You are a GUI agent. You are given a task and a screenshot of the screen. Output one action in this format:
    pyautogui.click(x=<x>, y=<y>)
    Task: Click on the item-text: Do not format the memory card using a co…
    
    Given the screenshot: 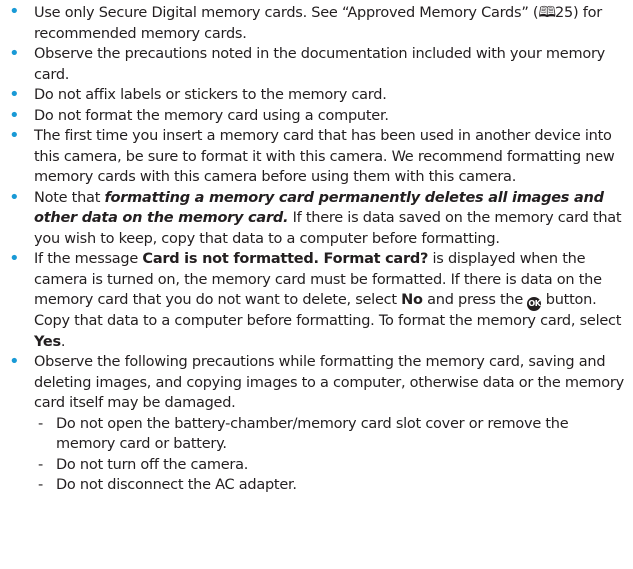 What is the action you would take?
    pyautogui.click(x=211, y=115)
    